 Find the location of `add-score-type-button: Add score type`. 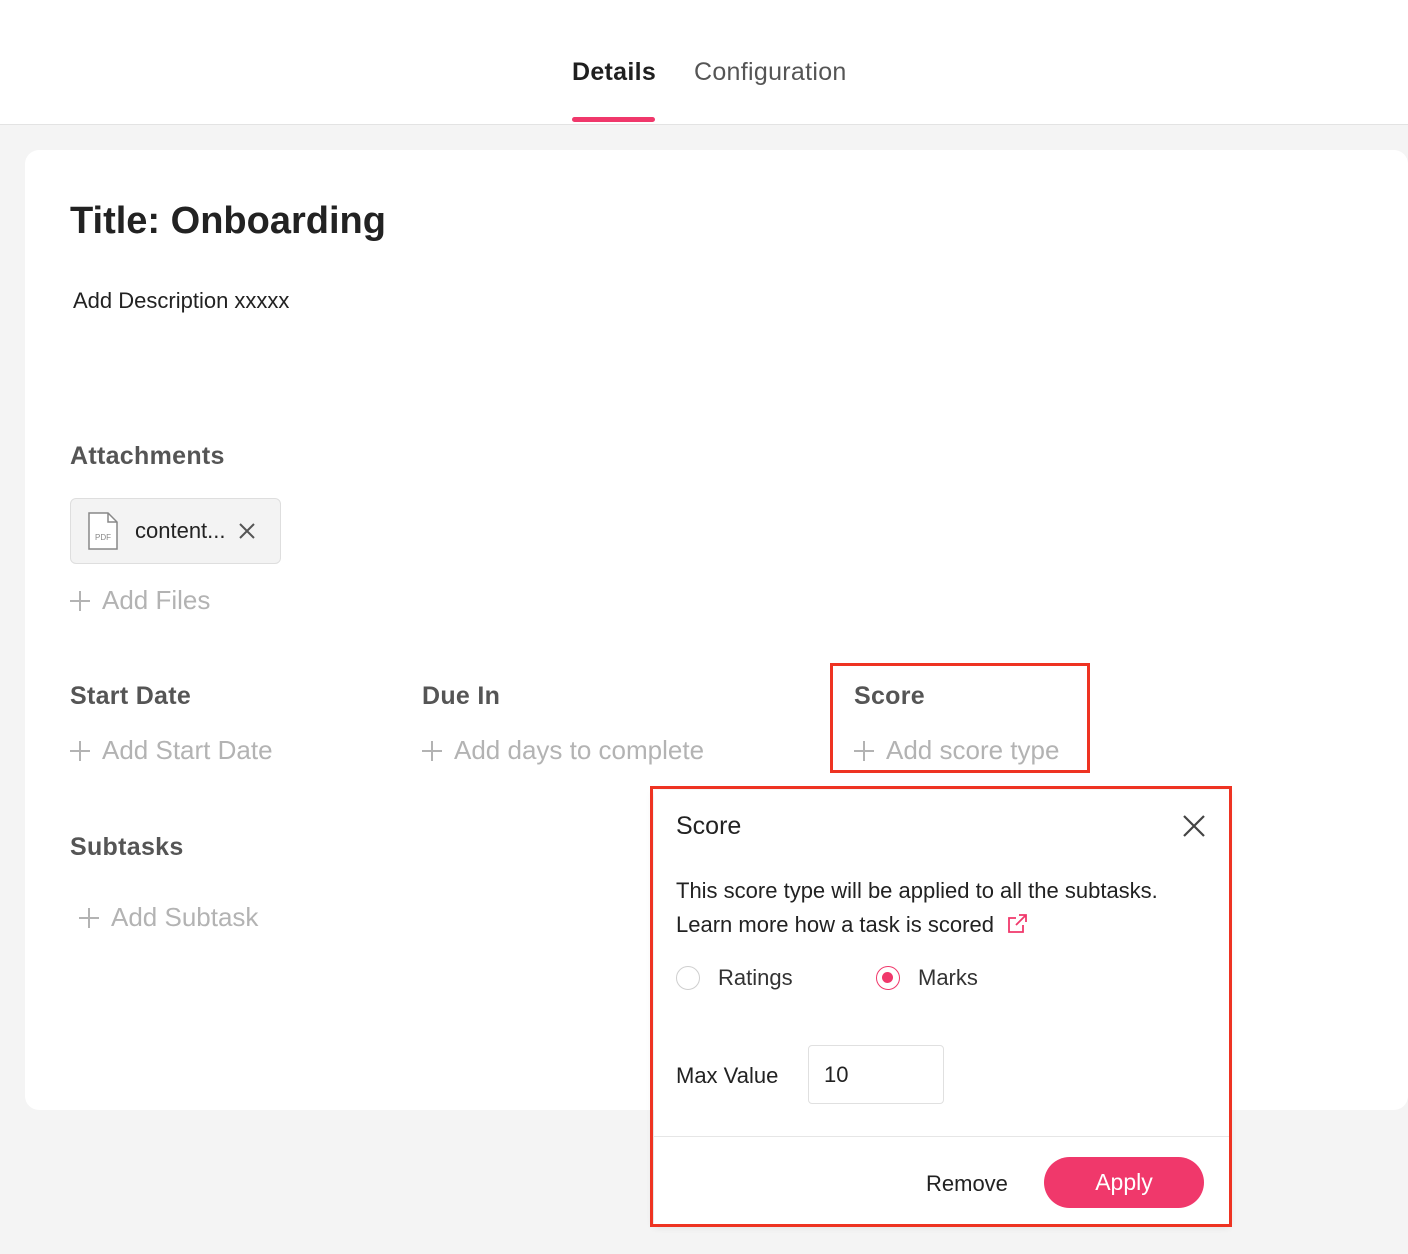

add-score-type-button: Add score type is located at coordinates (956, 750).